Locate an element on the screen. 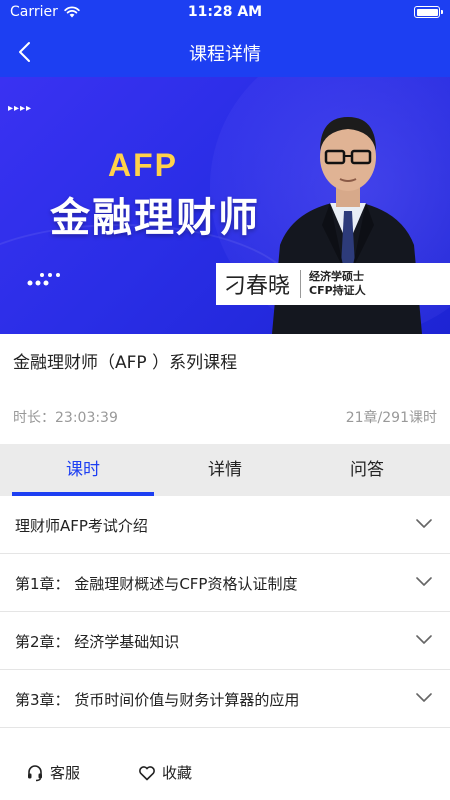 This screenshot has height=800, width=450. teacher-name: 刁春晓 is located at coordinates (257, 286).